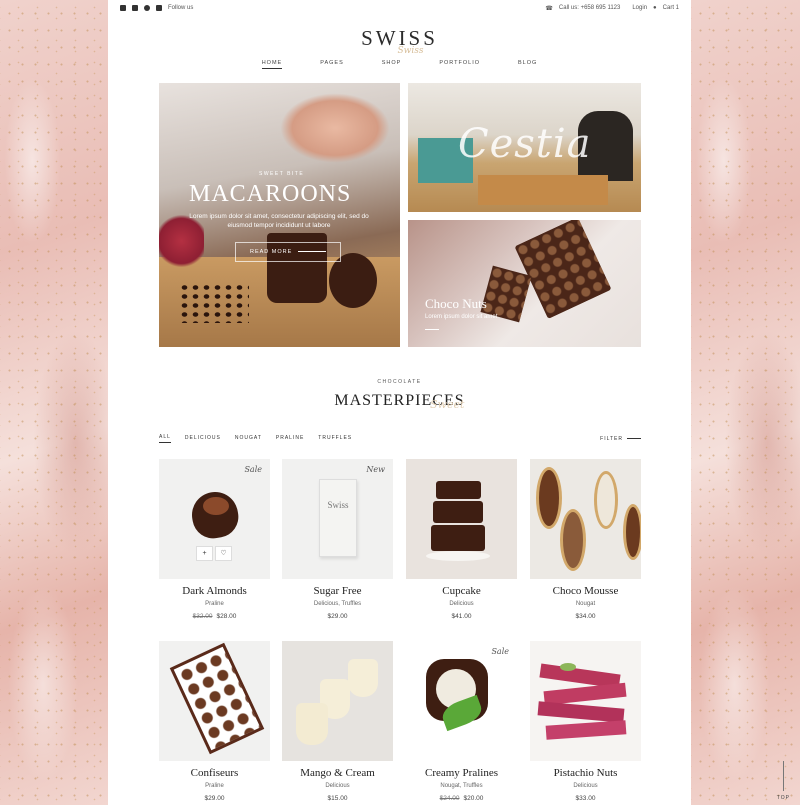 The height and width of the screenshot is (805, 800). What do you see at coordinates (585, 591) in the screenshot?
I see `product-name: Choco Mousse` at bounding box center [585, 591].